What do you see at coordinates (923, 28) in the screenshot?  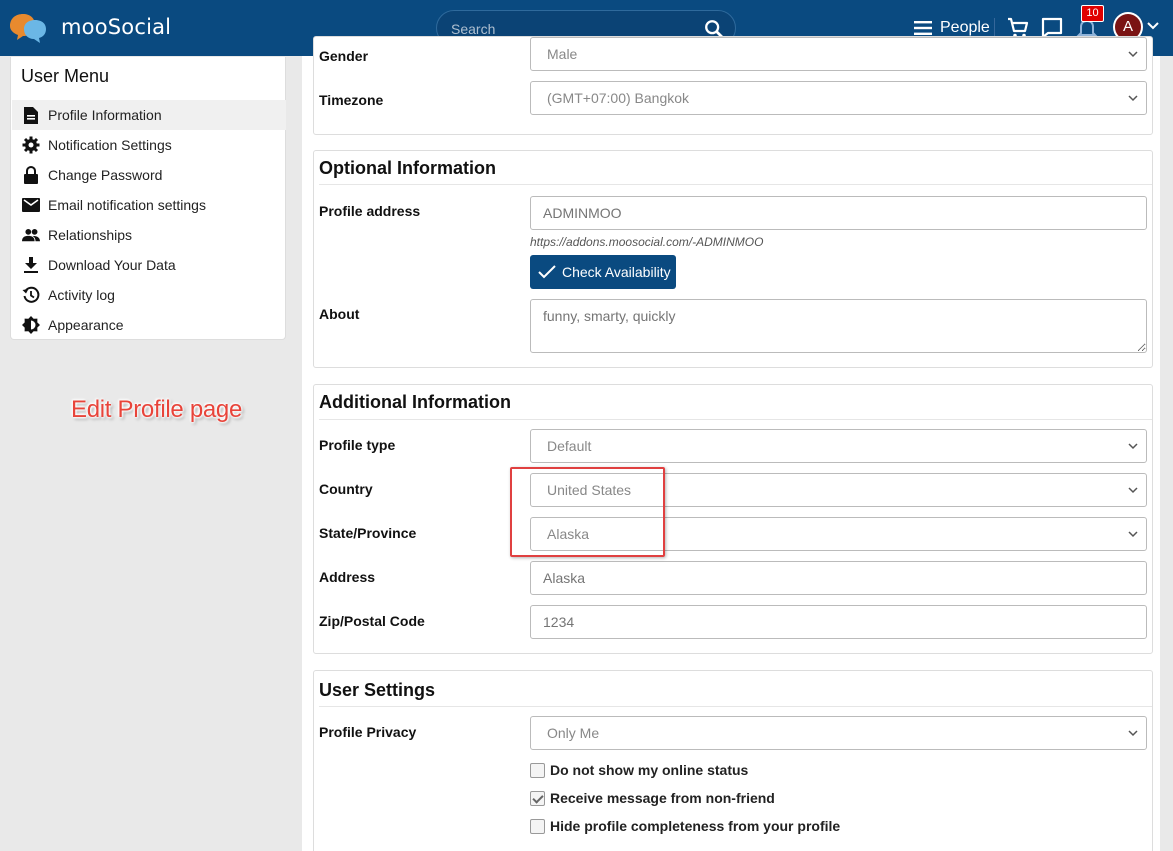 I see `hamburger-icon` at bounding box center [923, 28].